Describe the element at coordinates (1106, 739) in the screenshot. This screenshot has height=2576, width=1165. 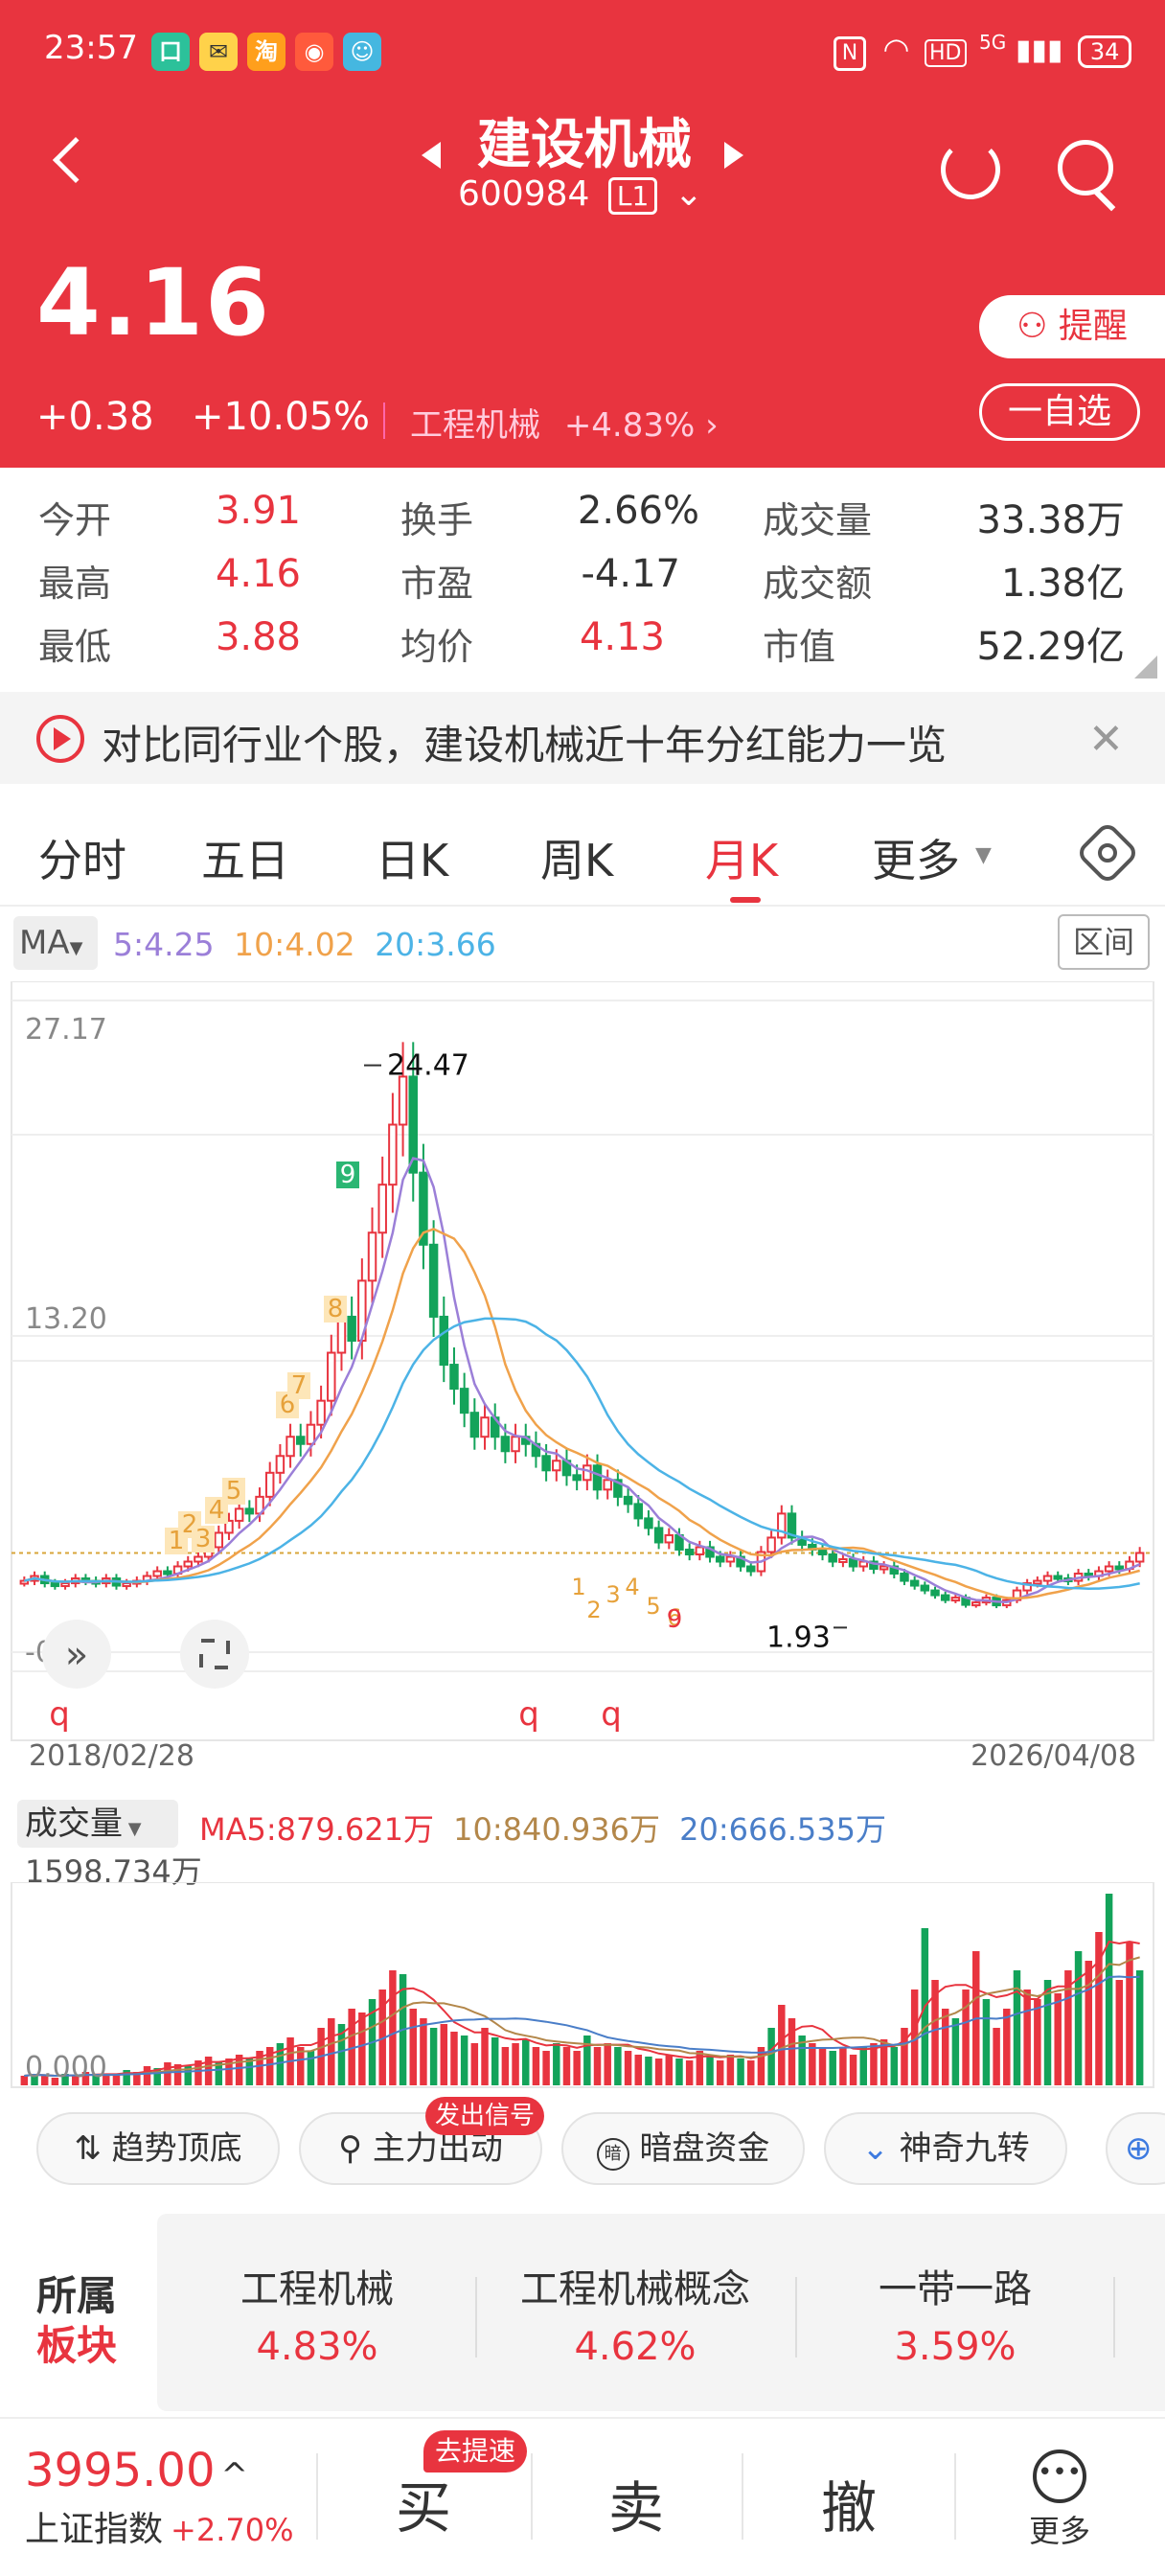
I see `close-icon: ✕` at that location.